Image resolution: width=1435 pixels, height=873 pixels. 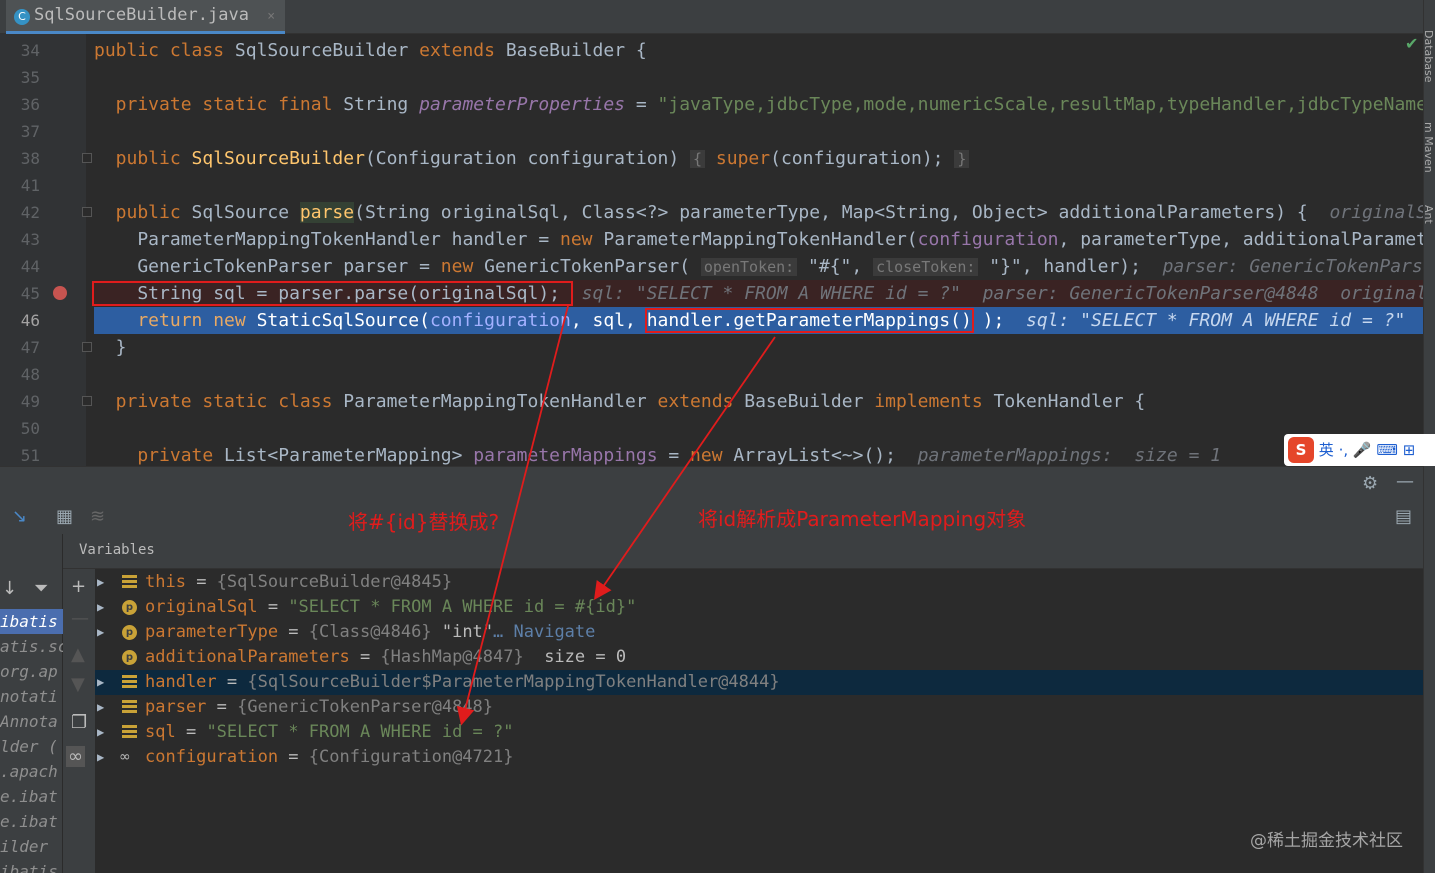 I want to click on ime-toolbar: S 英 ·, 🎤 ⌨ ⊞, so click(x=1359, y=450).